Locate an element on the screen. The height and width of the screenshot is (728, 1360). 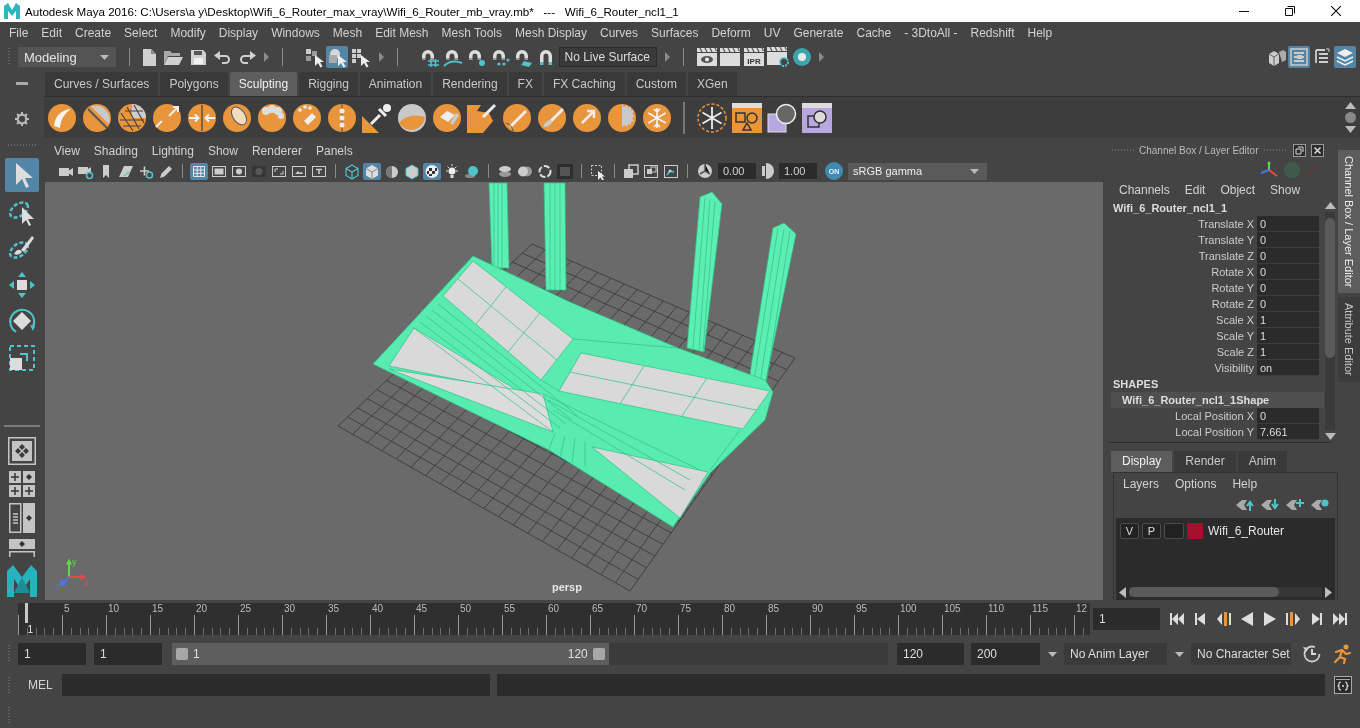
settings-icon is located at coordinates (22, 119).